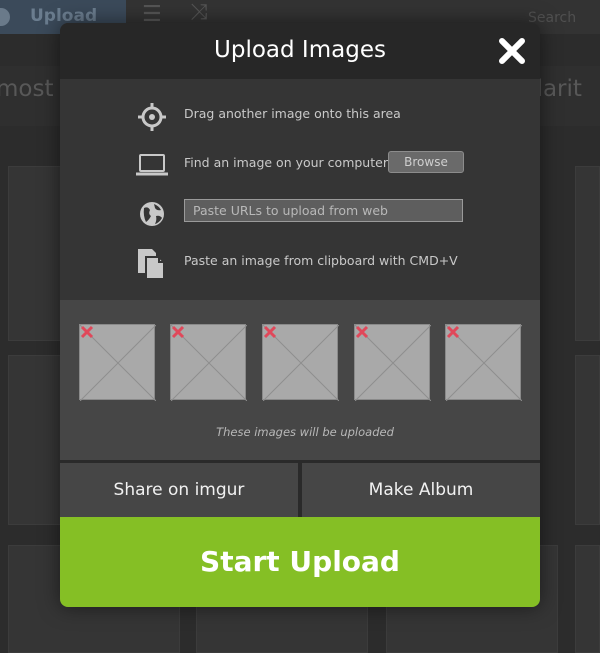  Describe the element at coordinates (426, 162) in the screenshot. I see `browse-button: Browse` at that location.